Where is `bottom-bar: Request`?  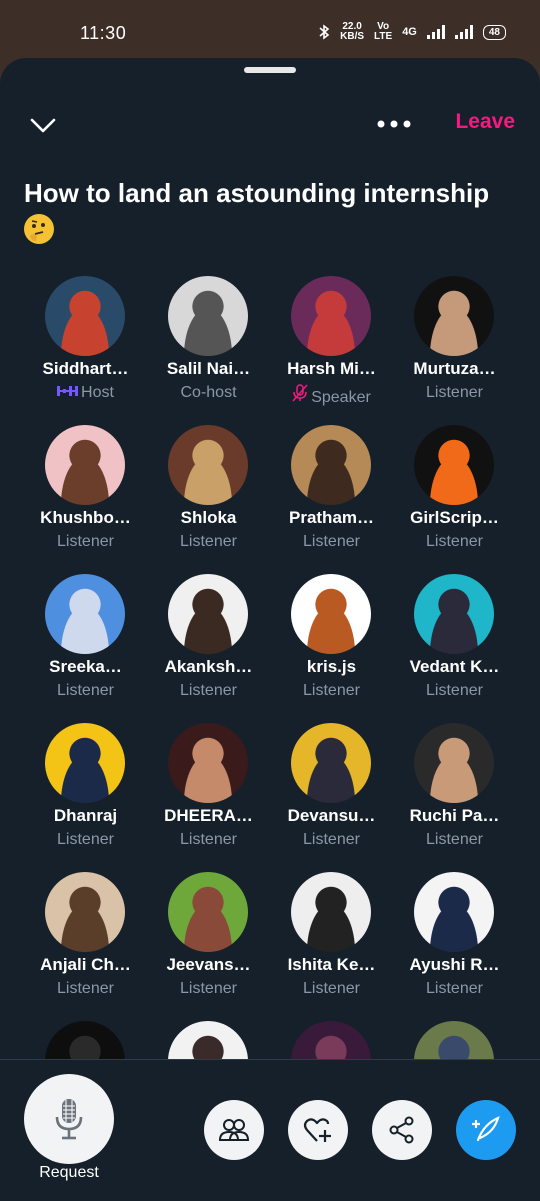 bottom-bar: Request is located at coordinates (270, 1130).